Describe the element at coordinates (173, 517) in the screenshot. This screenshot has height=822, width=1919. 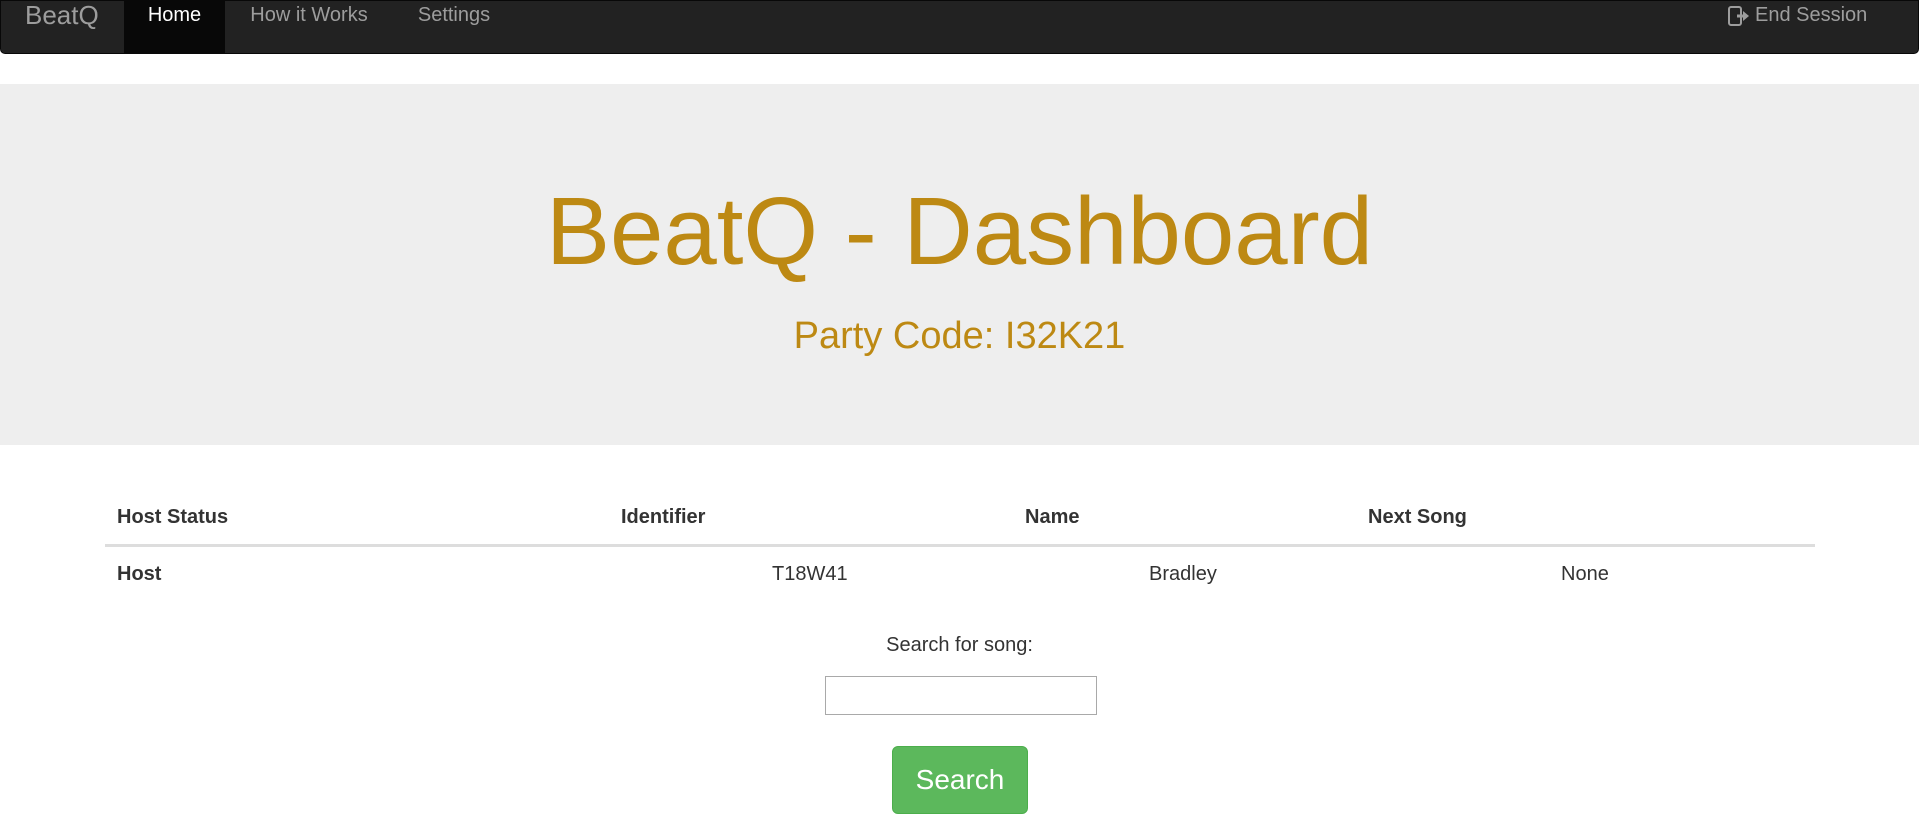
I see `header-host-status: Host Status` at that location.